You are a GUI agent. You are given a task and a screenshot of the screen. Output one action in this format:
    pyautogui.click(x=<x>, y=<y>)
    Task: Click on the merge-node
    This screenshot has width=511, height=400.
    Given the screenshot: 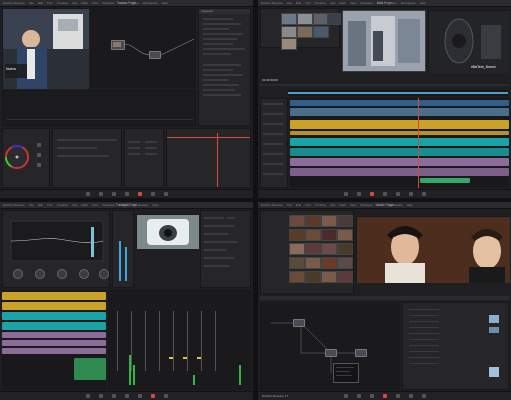 What is the action you would take?
    pyautogui.click(x=155, y=55)
    